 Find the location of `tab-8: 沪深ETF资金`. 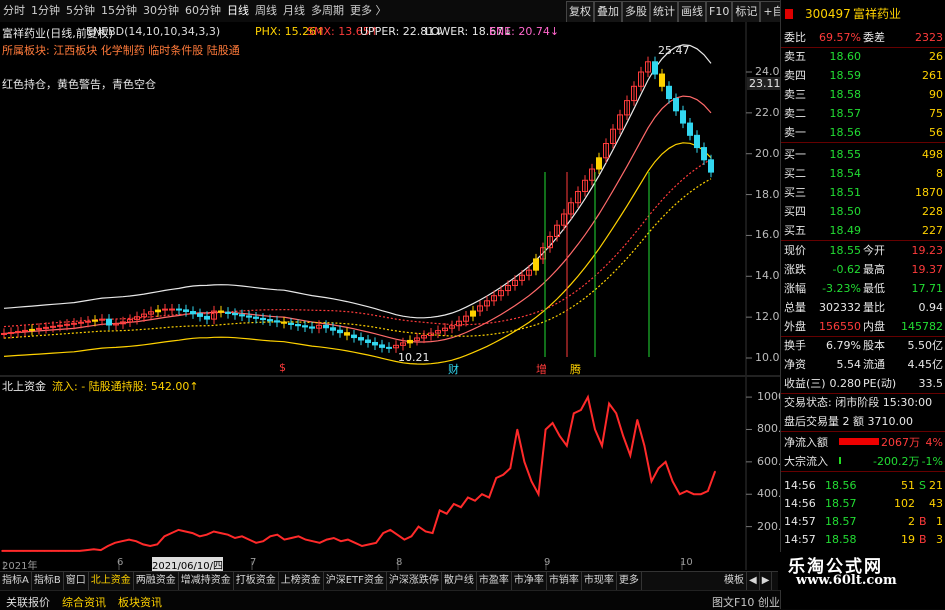

tab-8: 沪深ETF资金 is located at coordinates (355, 581).